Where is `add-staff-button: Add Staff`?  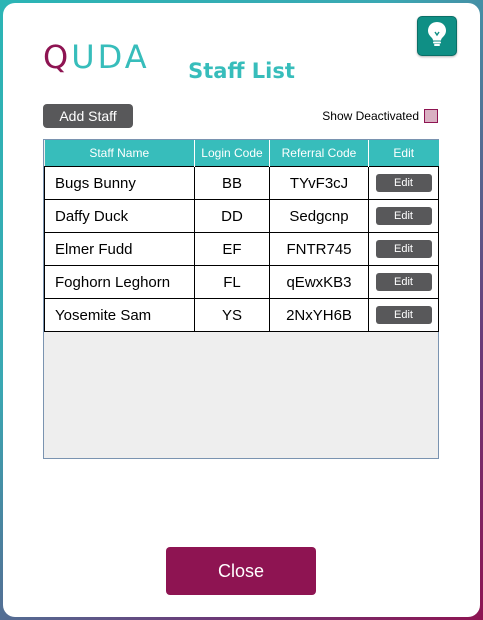 add-staff-button: Add Staff is located at coordinates (88, 116).